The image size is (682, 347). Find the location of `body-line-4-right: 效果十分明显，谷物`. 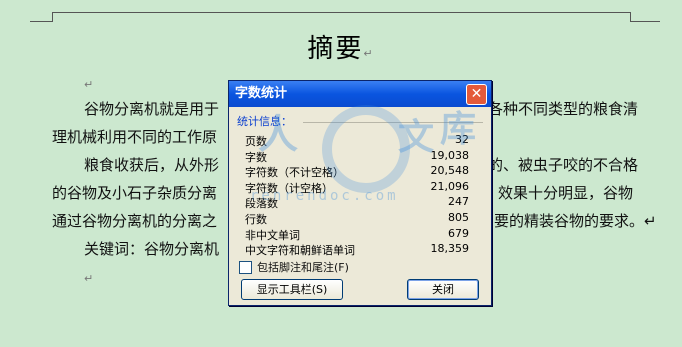

body-line-4-right: 效果十分明显，谷物 is located at coordinates (566, 193).